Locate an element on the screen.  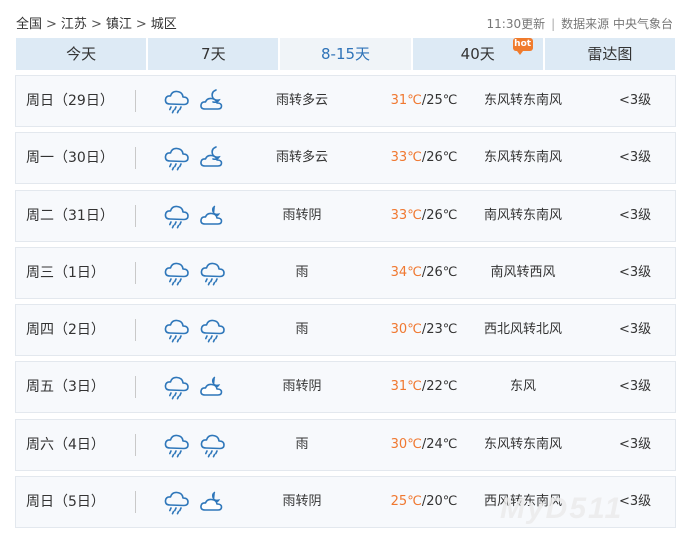
day-label: 周二（31日） is located at coordinates (70, 215).